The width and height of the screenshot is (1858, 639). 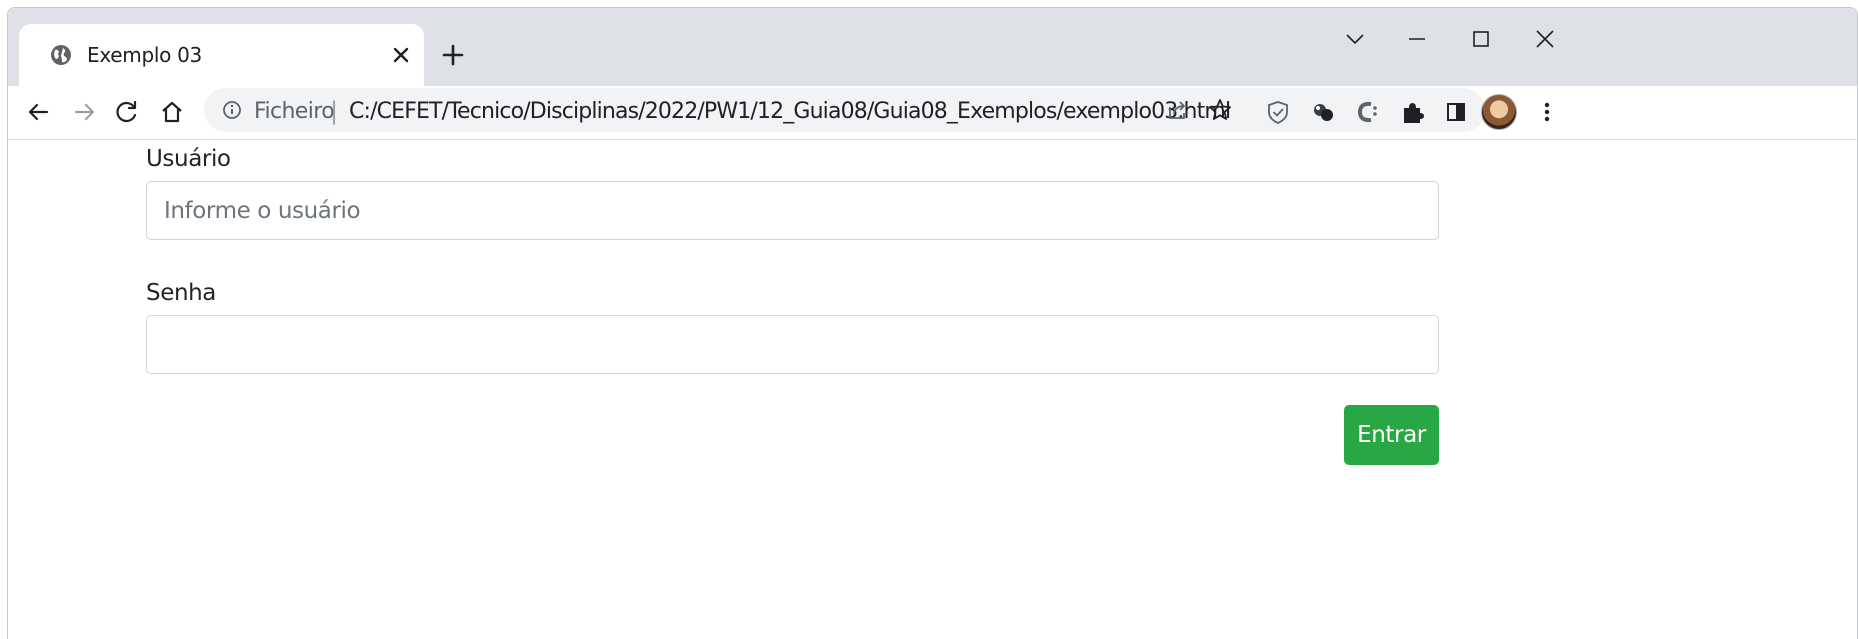 What do you see at coordinates (1355, 39) in the screenshot?
I see `tab-search-icon` at bounding box center [1355, 39].